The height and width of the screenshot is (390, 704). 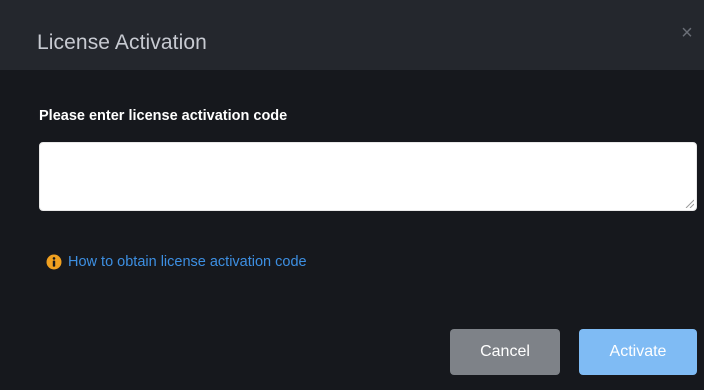 I want to click on help-link: How to obtain license activation code, so click(x=176, y=262).